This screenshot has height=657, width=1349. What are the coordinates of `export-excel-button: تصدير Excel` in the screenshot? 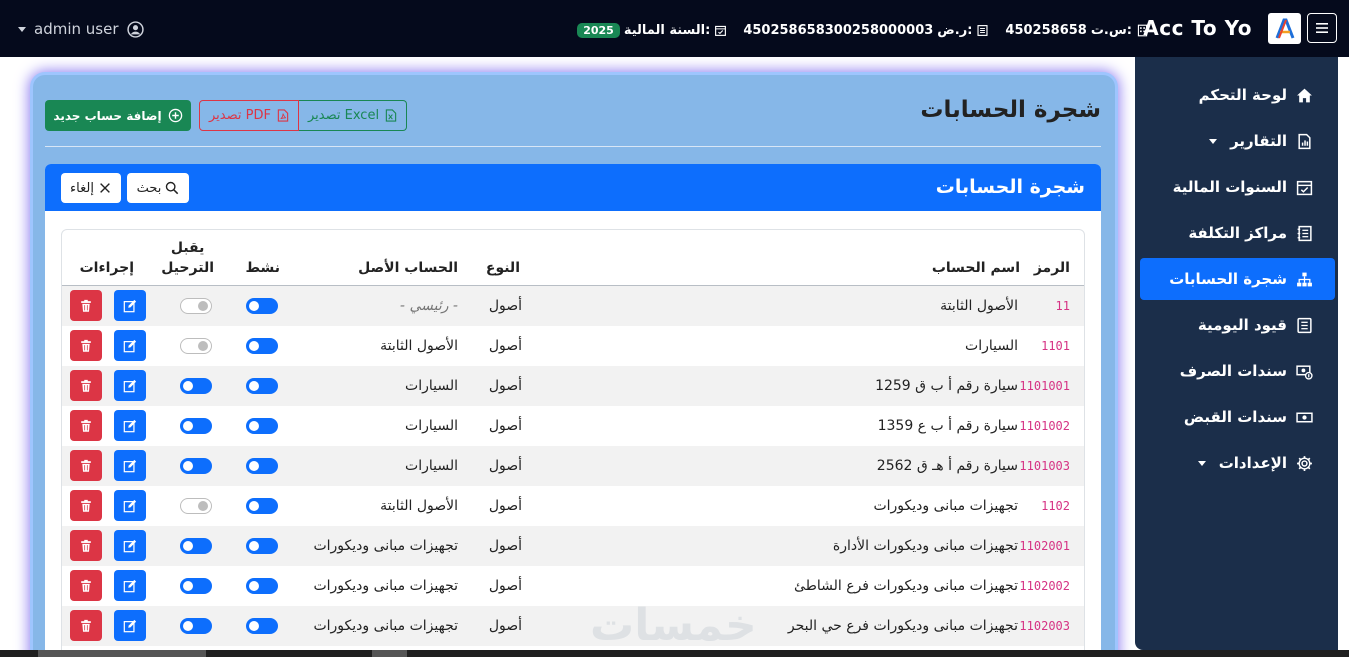 It's located at (353, 115).